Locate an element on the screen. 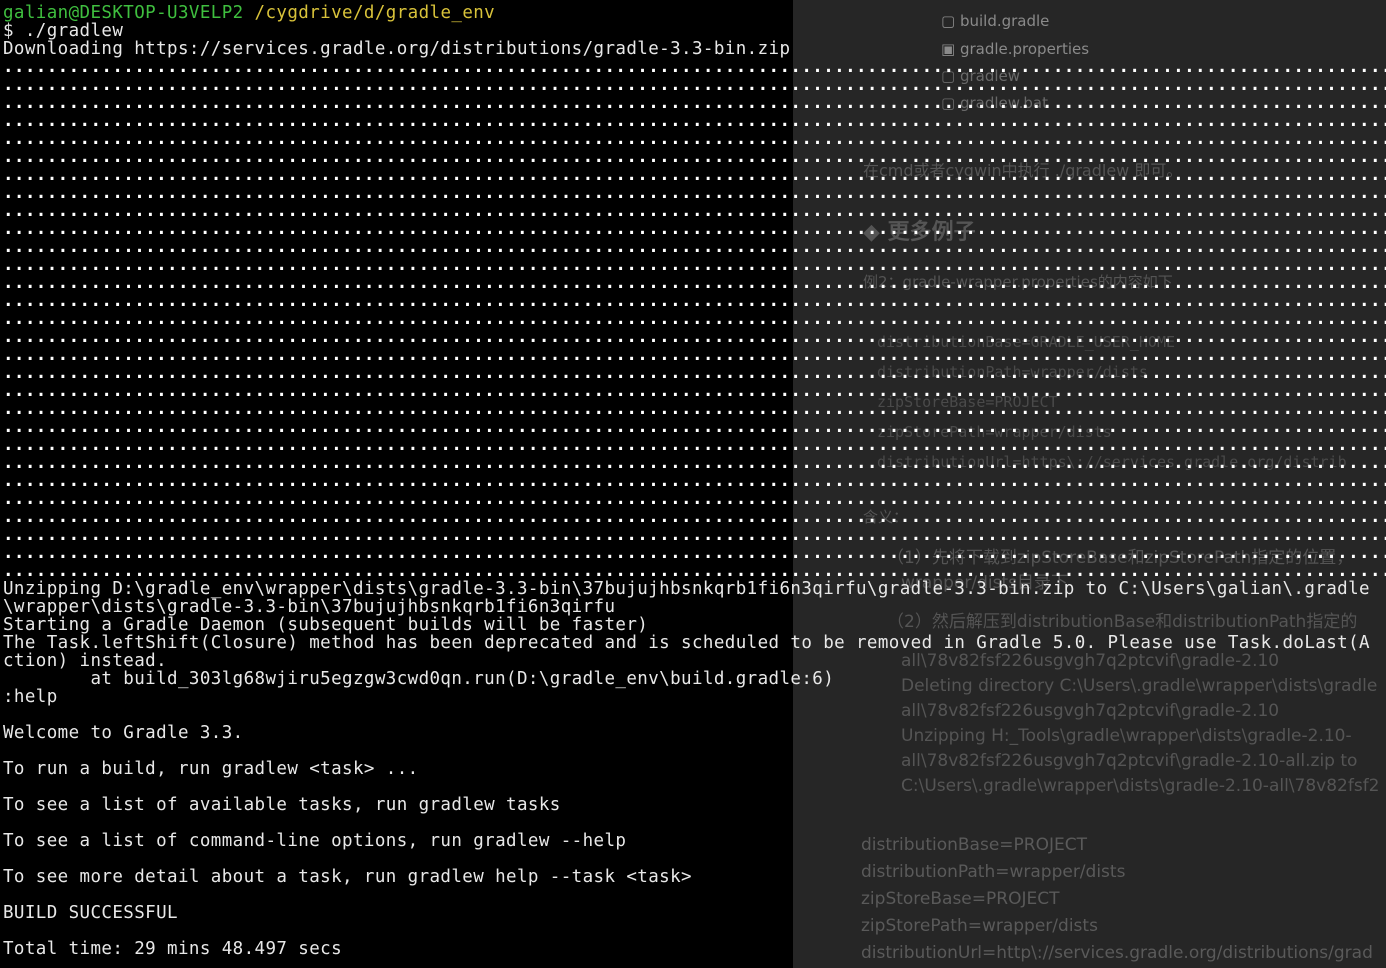  prompt-user-host: galian@DESKTOP-U3VELP2 is located at coordinates (123, 13).